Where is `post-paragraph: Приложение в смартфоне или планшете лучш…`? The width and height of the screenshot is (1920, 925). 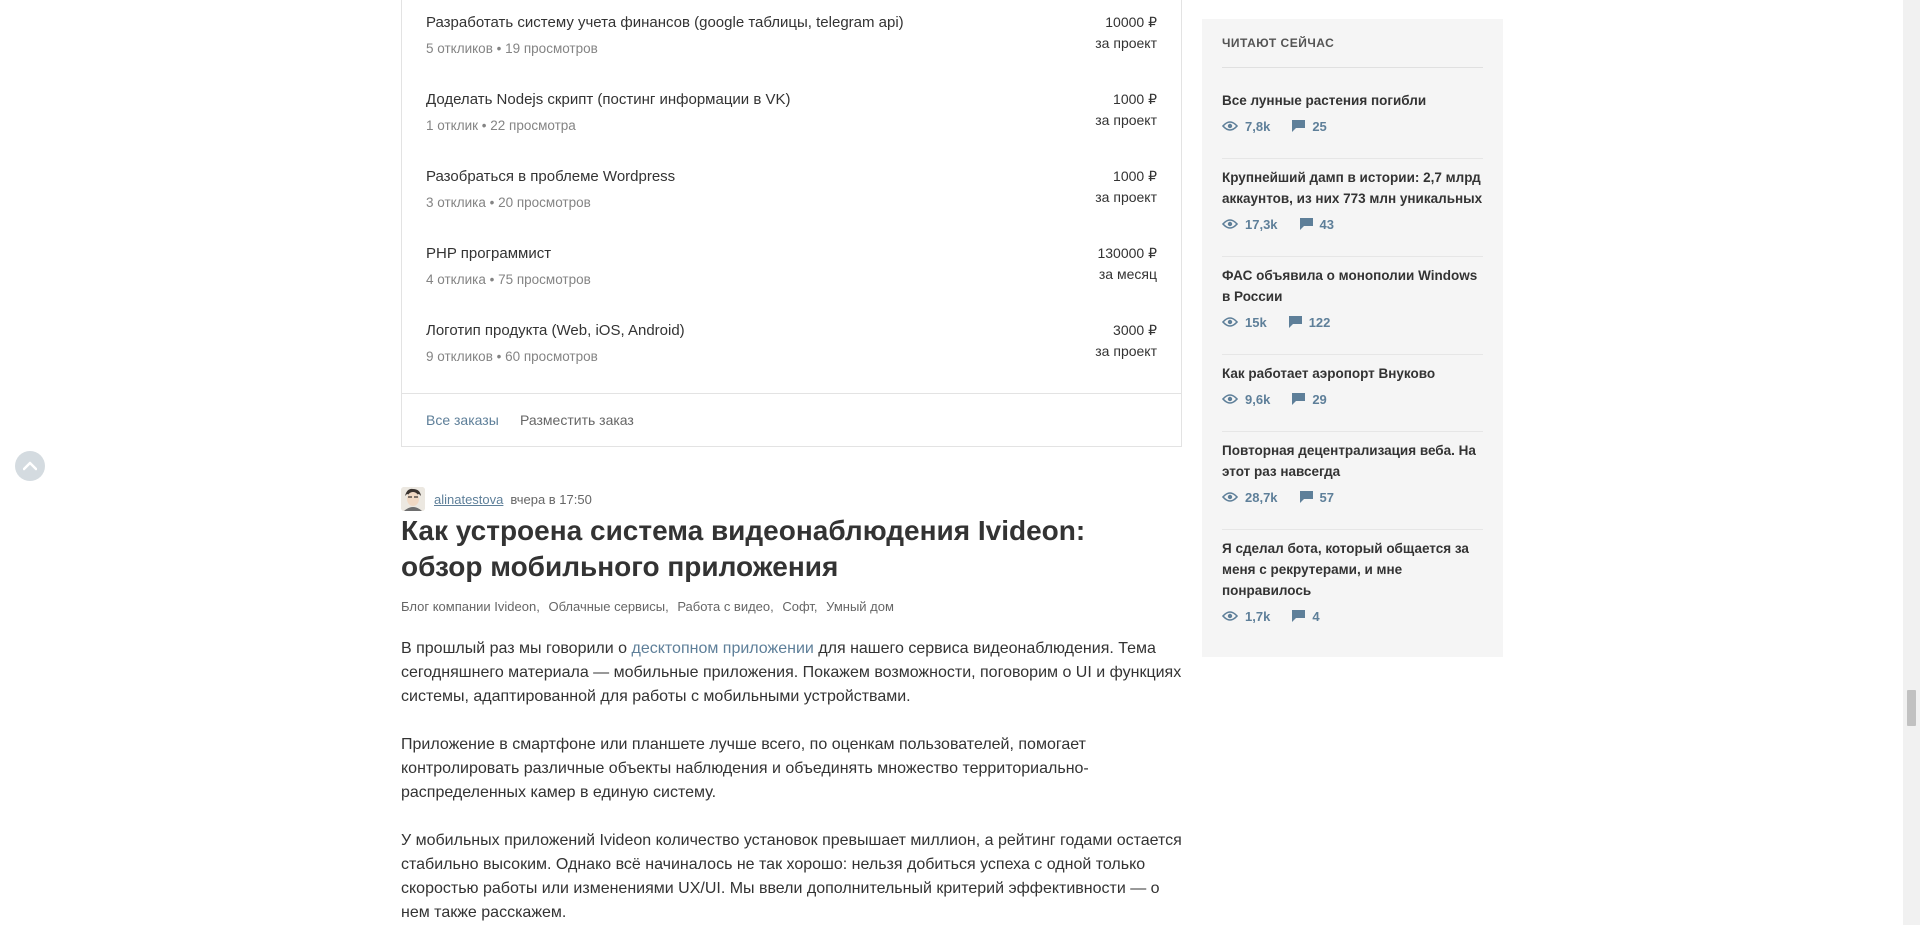
post-paragraph: Приложение в смартфоне или планшете лучш… is located at coordinates (745, 768).